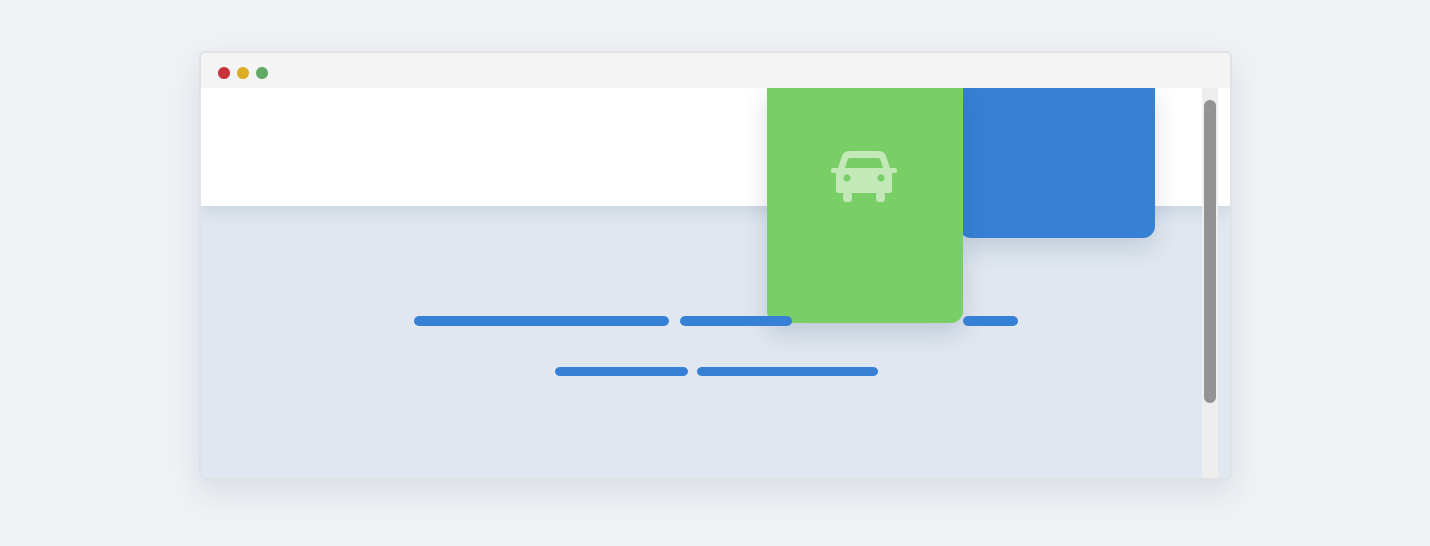 This screenshot has width=1430, height=546. What do you see at coordinates (243, 73) in the screenshot?
I see `minimize-window-dot` at bounding box center [243, 73].